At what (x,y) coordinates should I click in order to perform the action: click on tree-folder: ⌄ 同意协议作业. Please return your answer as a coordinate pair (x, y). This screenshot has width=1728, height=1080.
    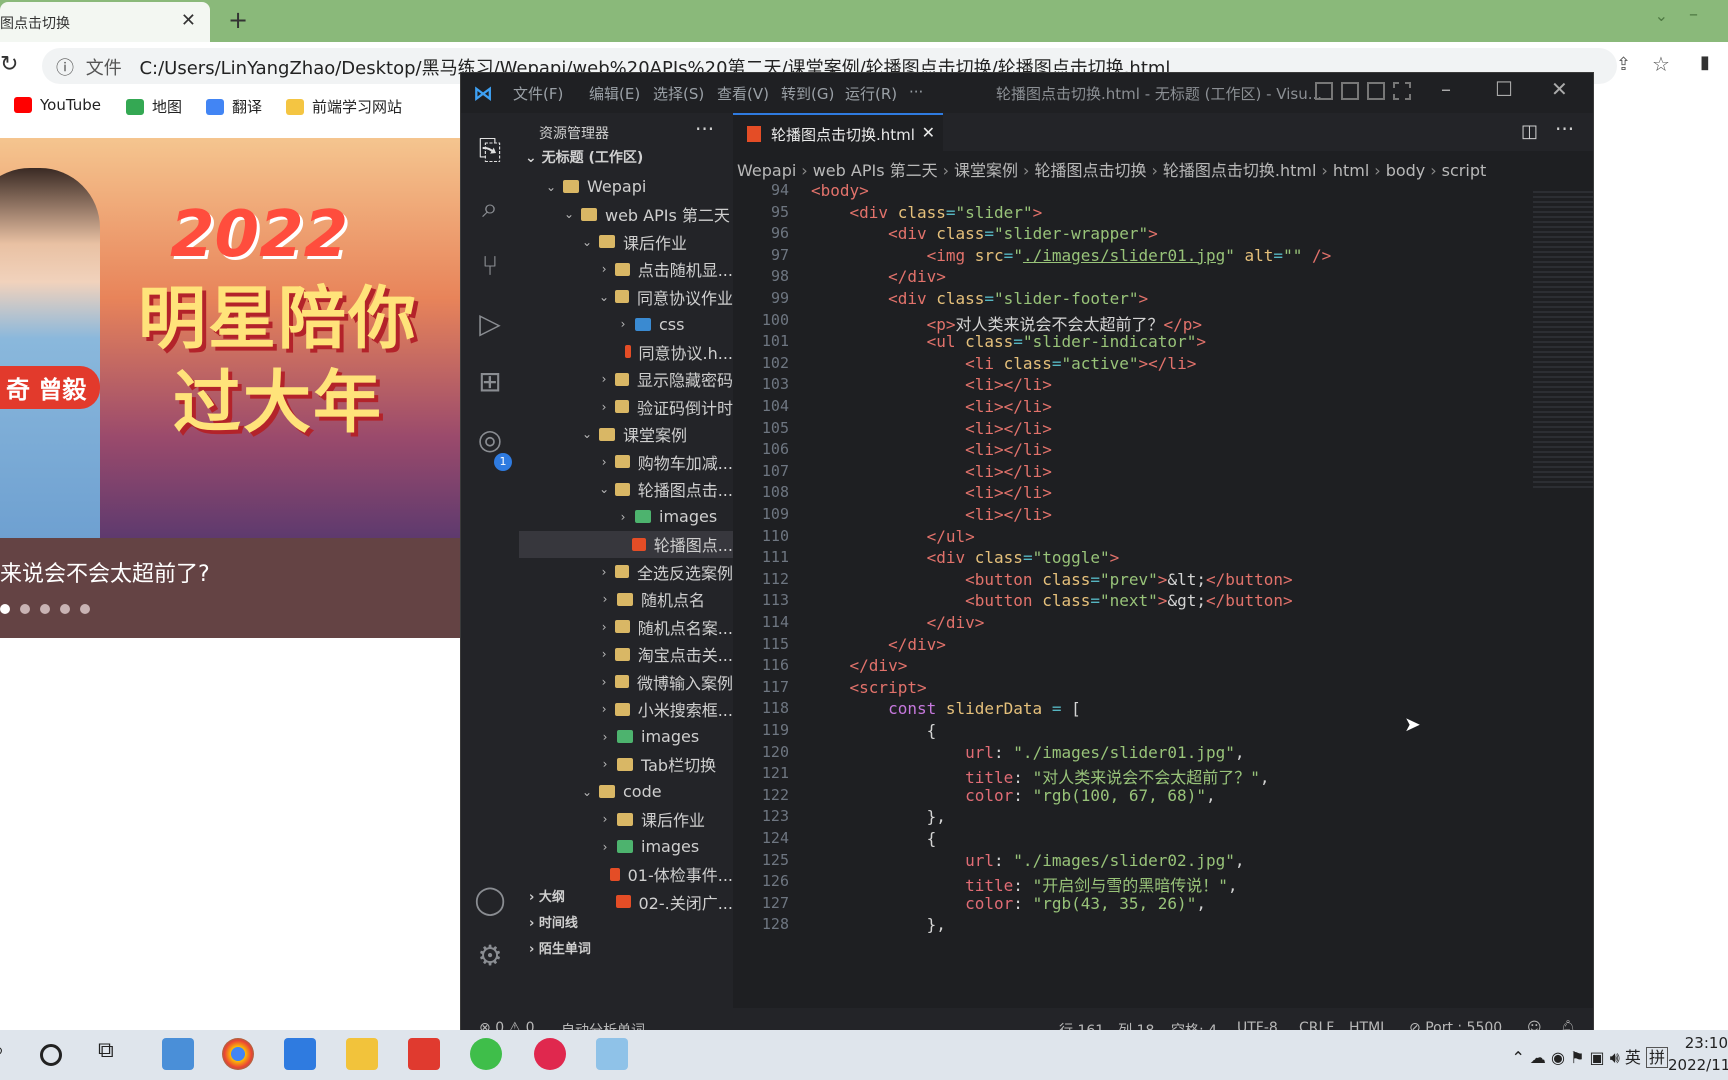
    Looking at the image, I should click on (626, 296).